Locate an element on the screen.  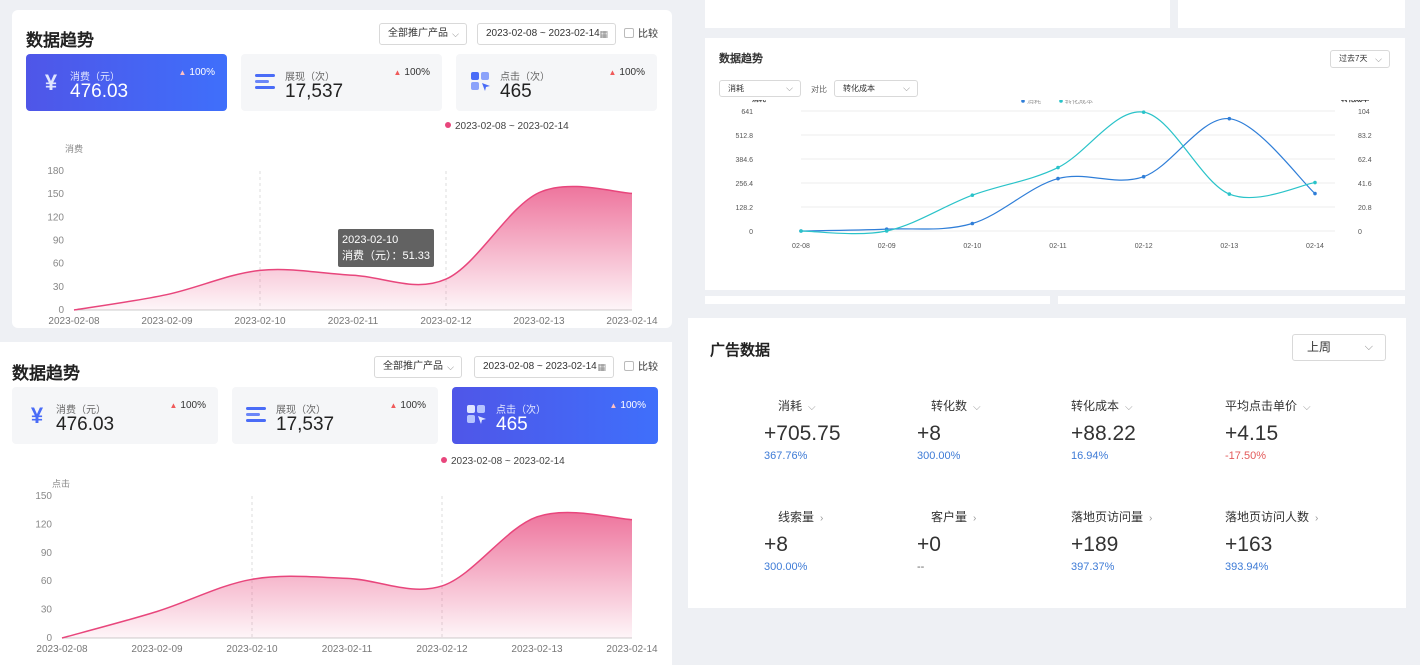
card-value: 476.03 is located at coordinates (85, 424).